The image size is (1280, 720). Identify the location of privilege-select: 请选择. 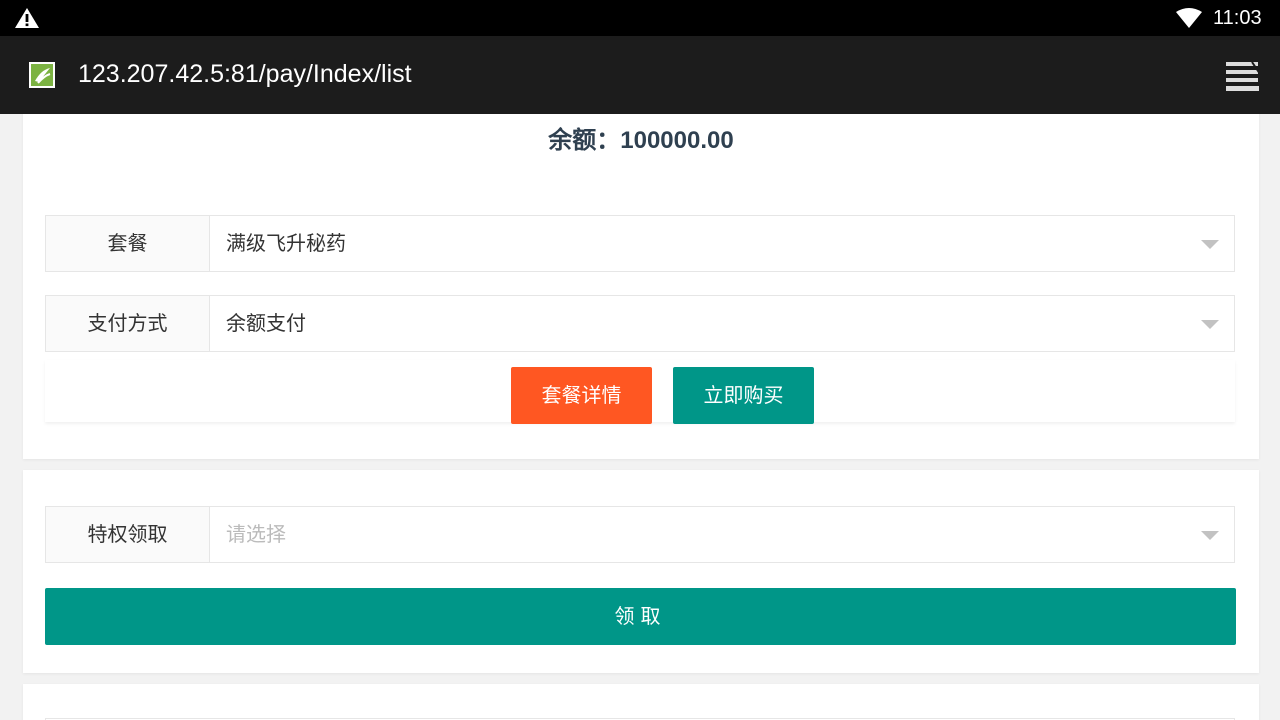
(722, 534).